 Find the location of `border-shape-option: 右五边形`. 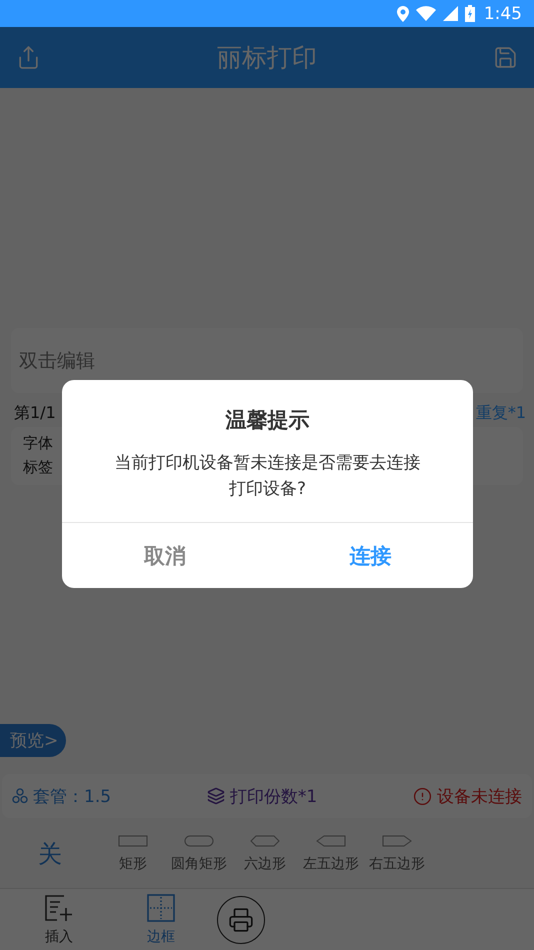

border-shape-option: 右五边形 is located at coordinates (397, 854).